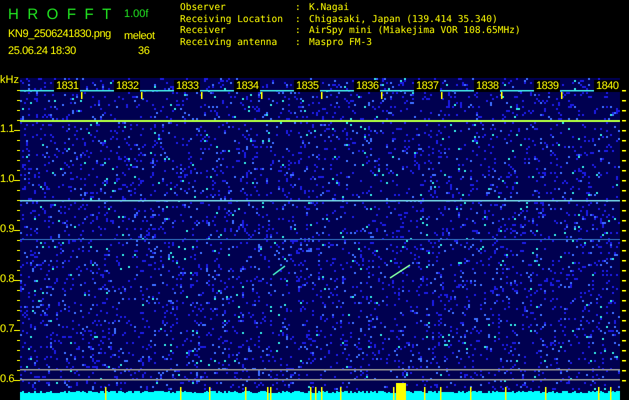 Image resolution: width=629 pixels, height=400 pixels. Describe the element at coordinates (203, 8) in the screenshot. I see `info-label: Observer` at that location.